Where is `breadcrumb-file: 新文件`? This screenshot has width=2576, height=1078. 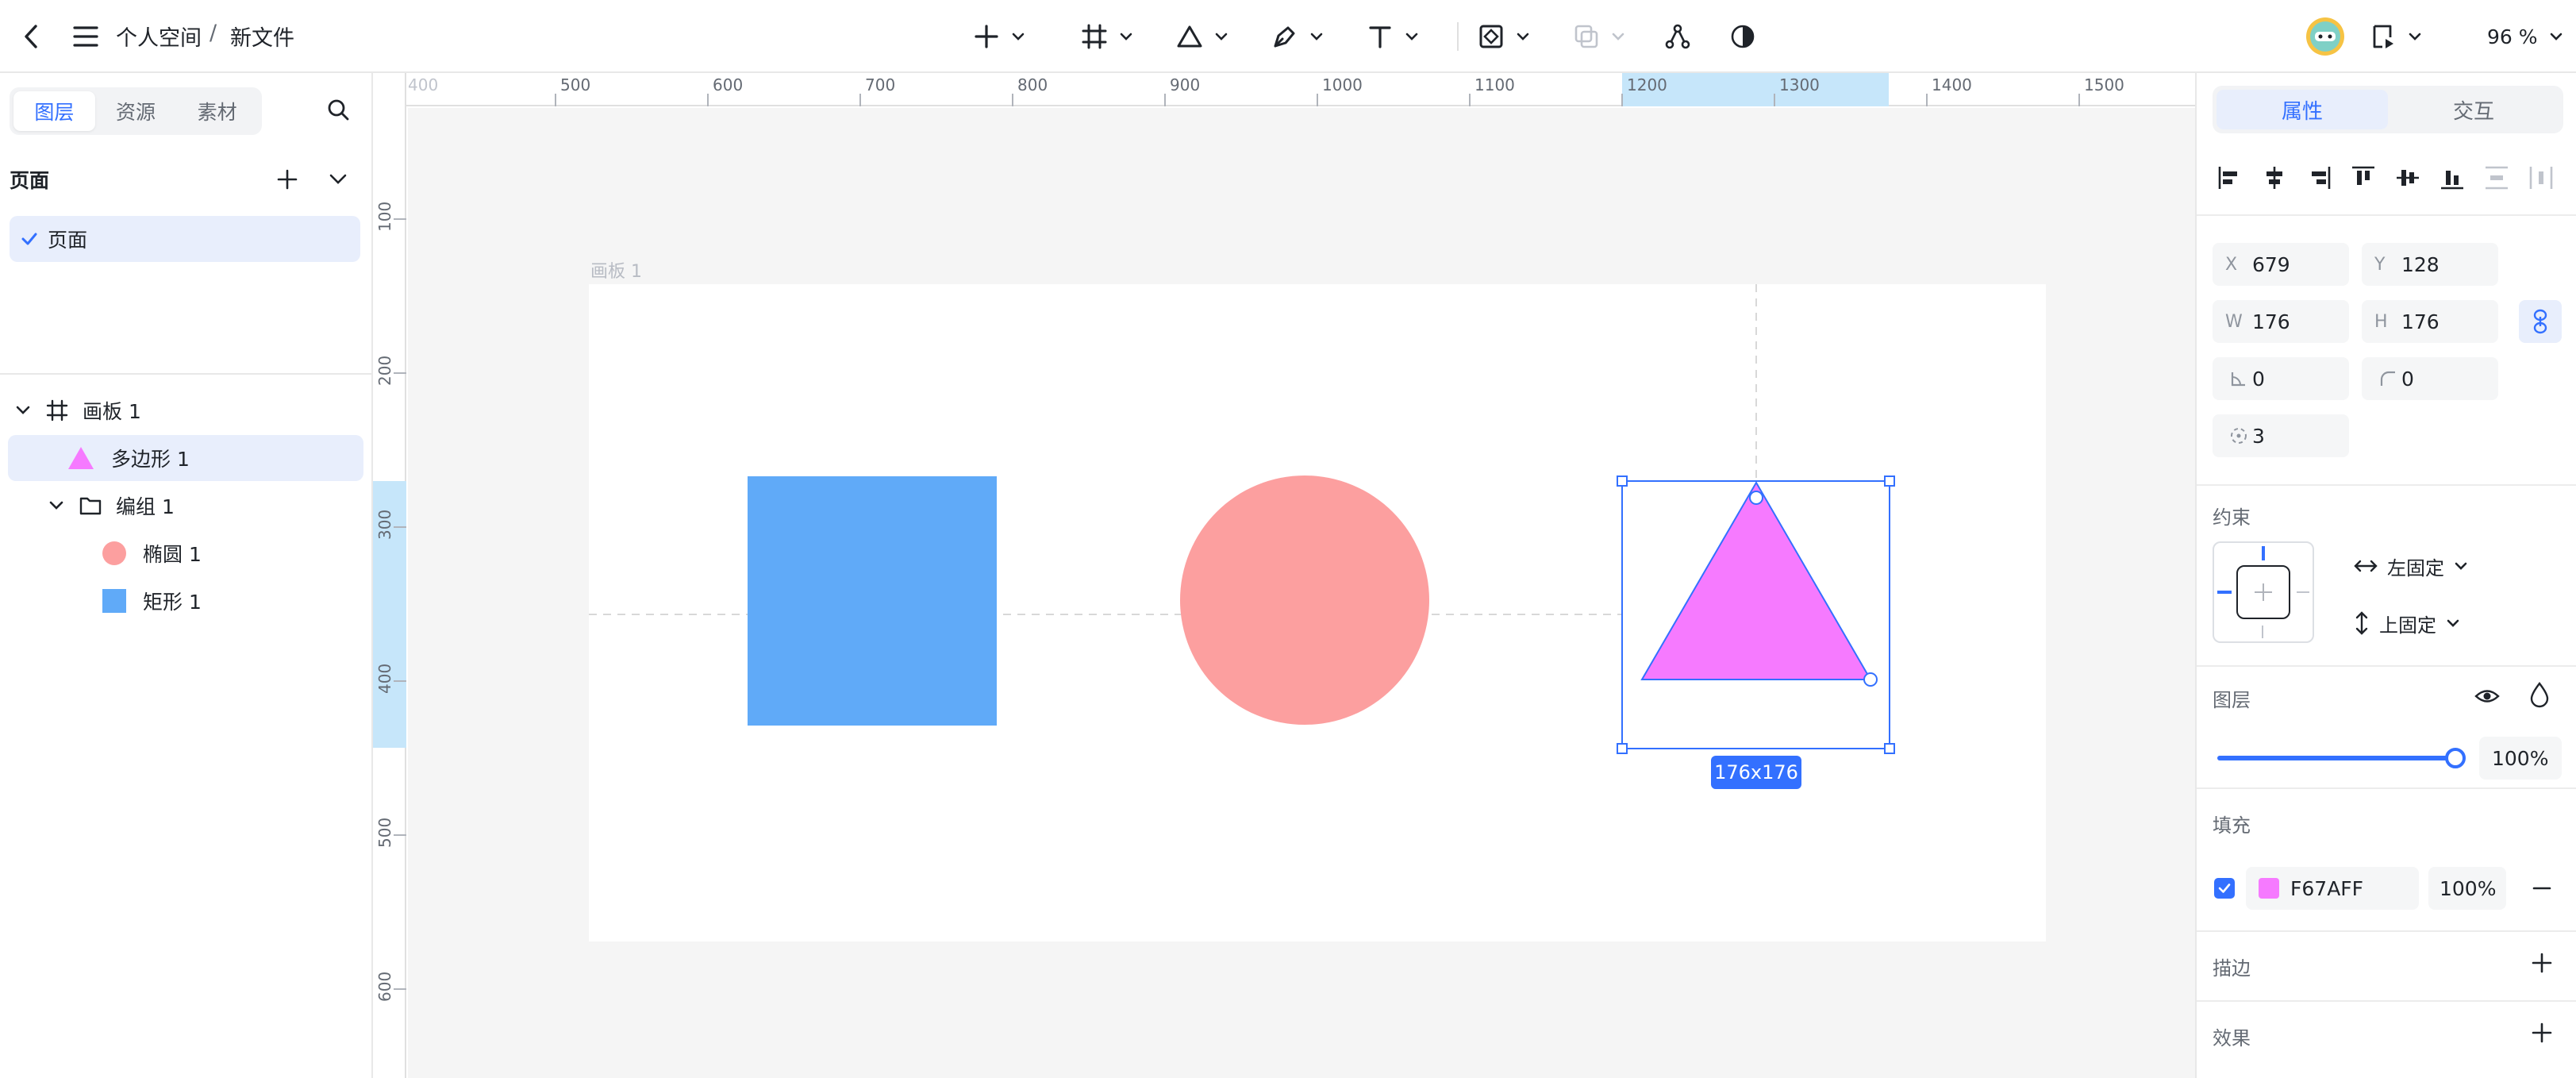
breadcrumb-file: 新文件 is located at coordinates (262, 36).